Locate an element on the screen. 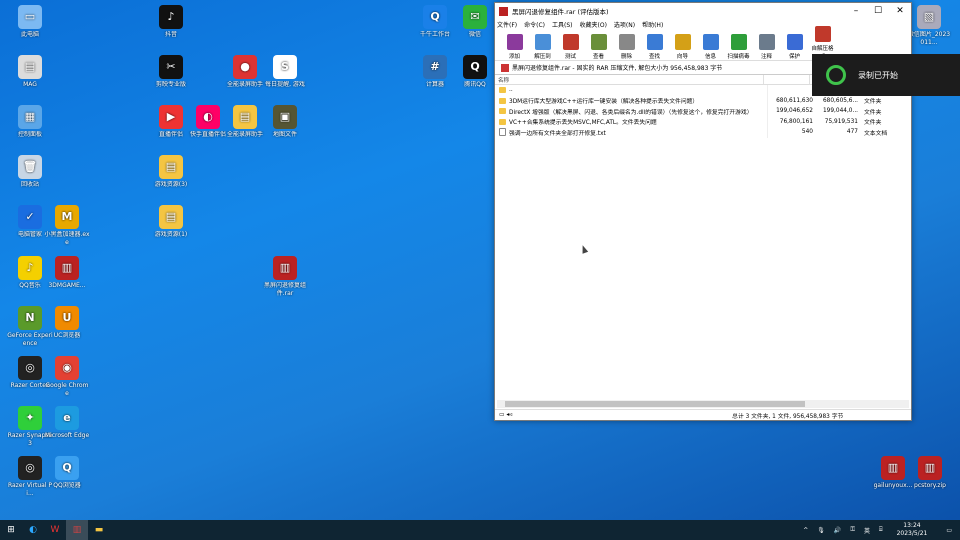 The image size is (960, 540). desktop-icon-label: 腾讯QQ is located at coordinates (475, 84).